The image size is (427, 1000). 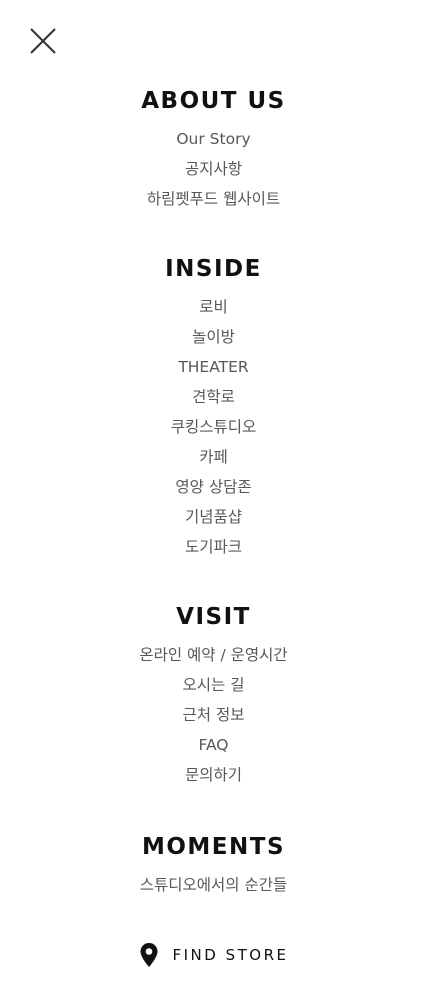 What do you see at coordinates (213, 715) in the screenshot?
I see `menu-item-nearby-info: 근처 정보` at bounding box center [213, 715].